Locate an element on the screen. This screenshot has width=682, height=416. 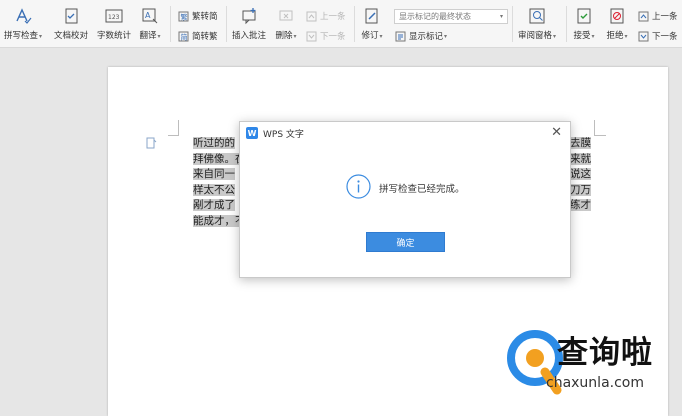
review-pane-button: 审阅窗格▾ is located at coordinates (537, 20).